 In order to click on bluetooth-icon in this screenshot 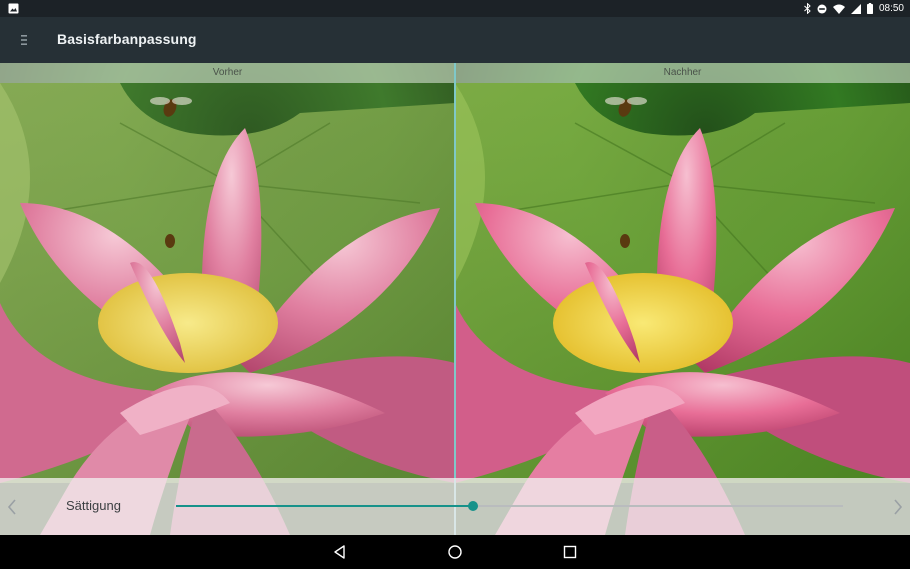, I will do `click(807, 8)`.